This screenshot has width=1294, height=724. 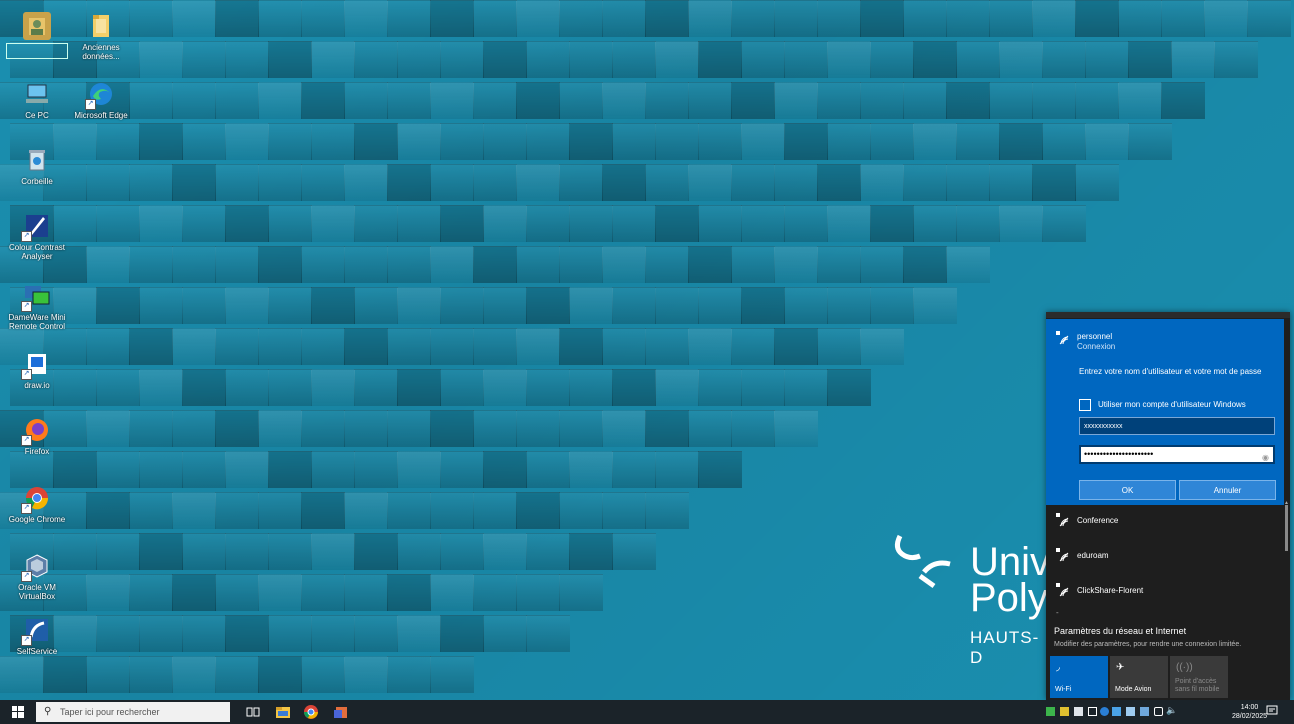 I want to click on desktop-icon-label: Oracle VM VirtualBox, so click(x=37, y=592).